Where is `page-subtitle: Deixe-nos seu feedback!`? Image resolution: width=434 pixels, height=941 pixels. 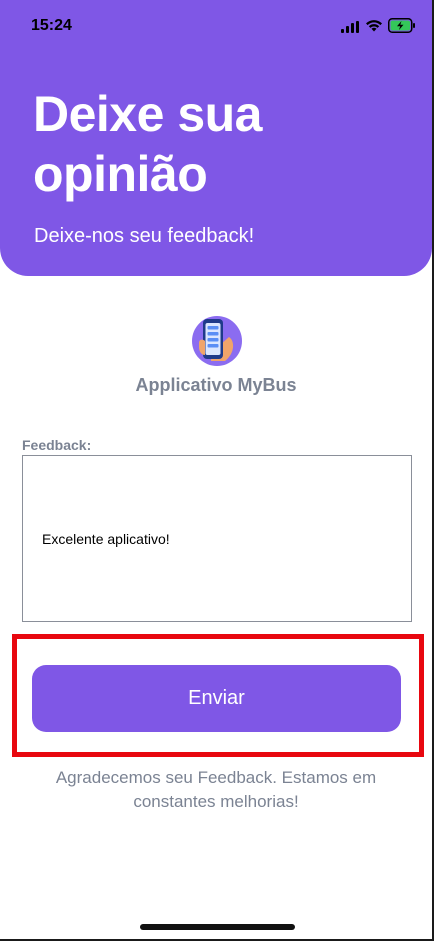
page-subtitle: Deixe-nos seu feedback! is located at coordinates (144, 236).